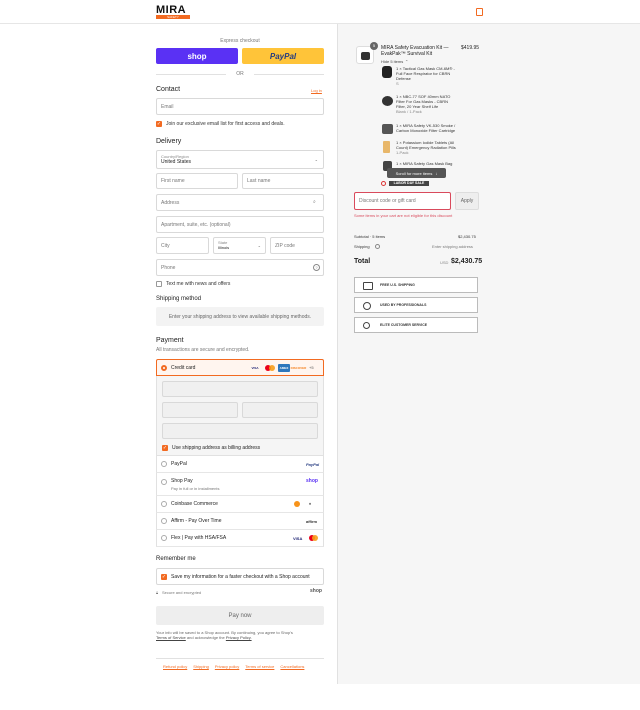  What do you see at coordinates (403, 305) in the screenshot?
I see `trust-label: USED BY PROFESSIONALS` at bounding box center [403, 305].